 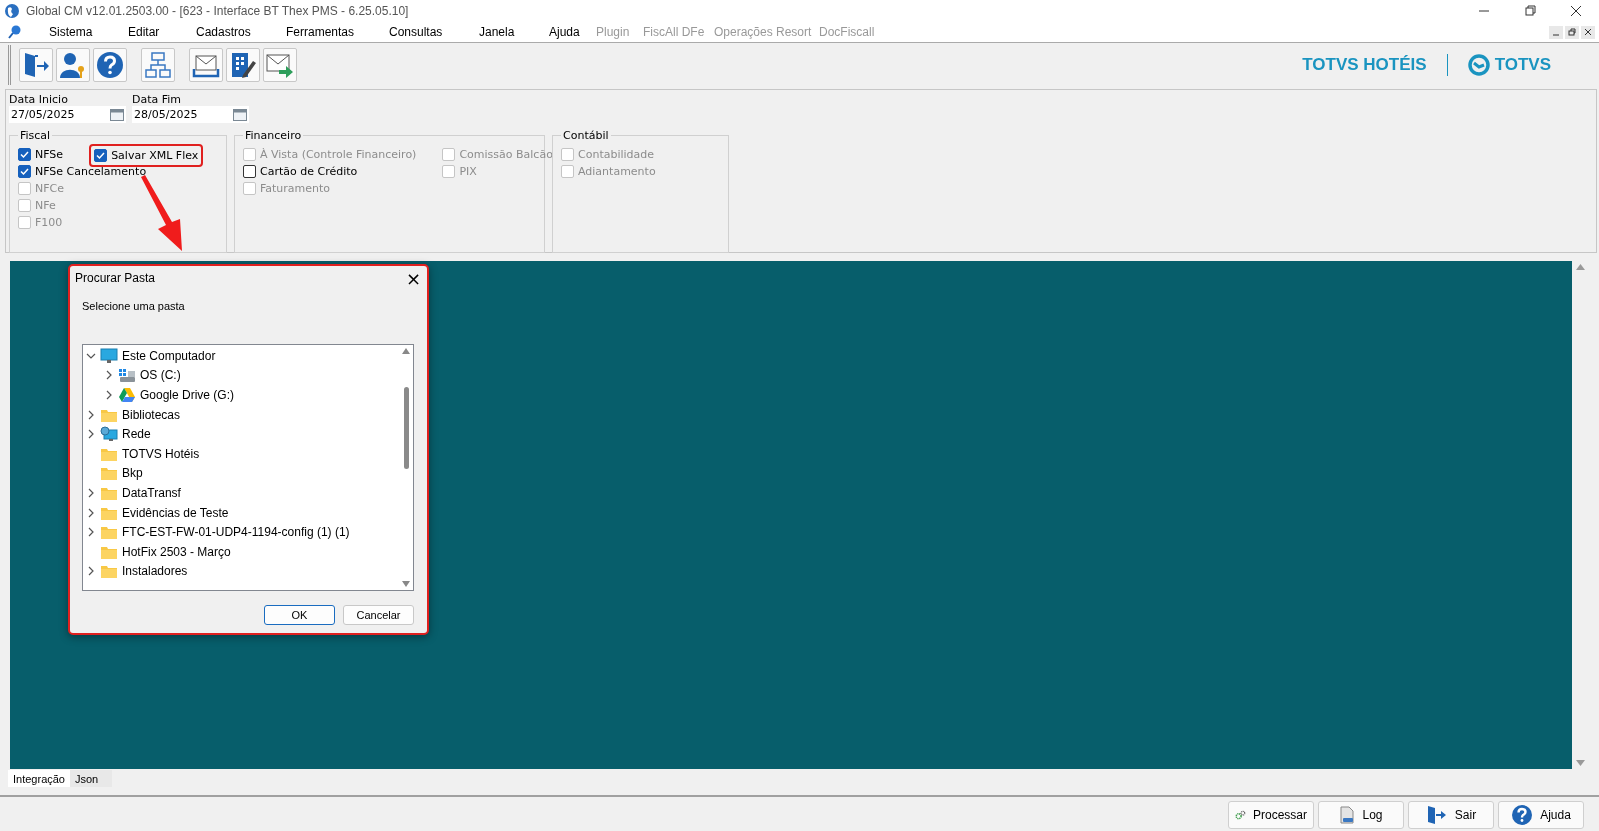 I want to click on dialog-prompt: Selecione uma pasta, so click(x=134, y=306).